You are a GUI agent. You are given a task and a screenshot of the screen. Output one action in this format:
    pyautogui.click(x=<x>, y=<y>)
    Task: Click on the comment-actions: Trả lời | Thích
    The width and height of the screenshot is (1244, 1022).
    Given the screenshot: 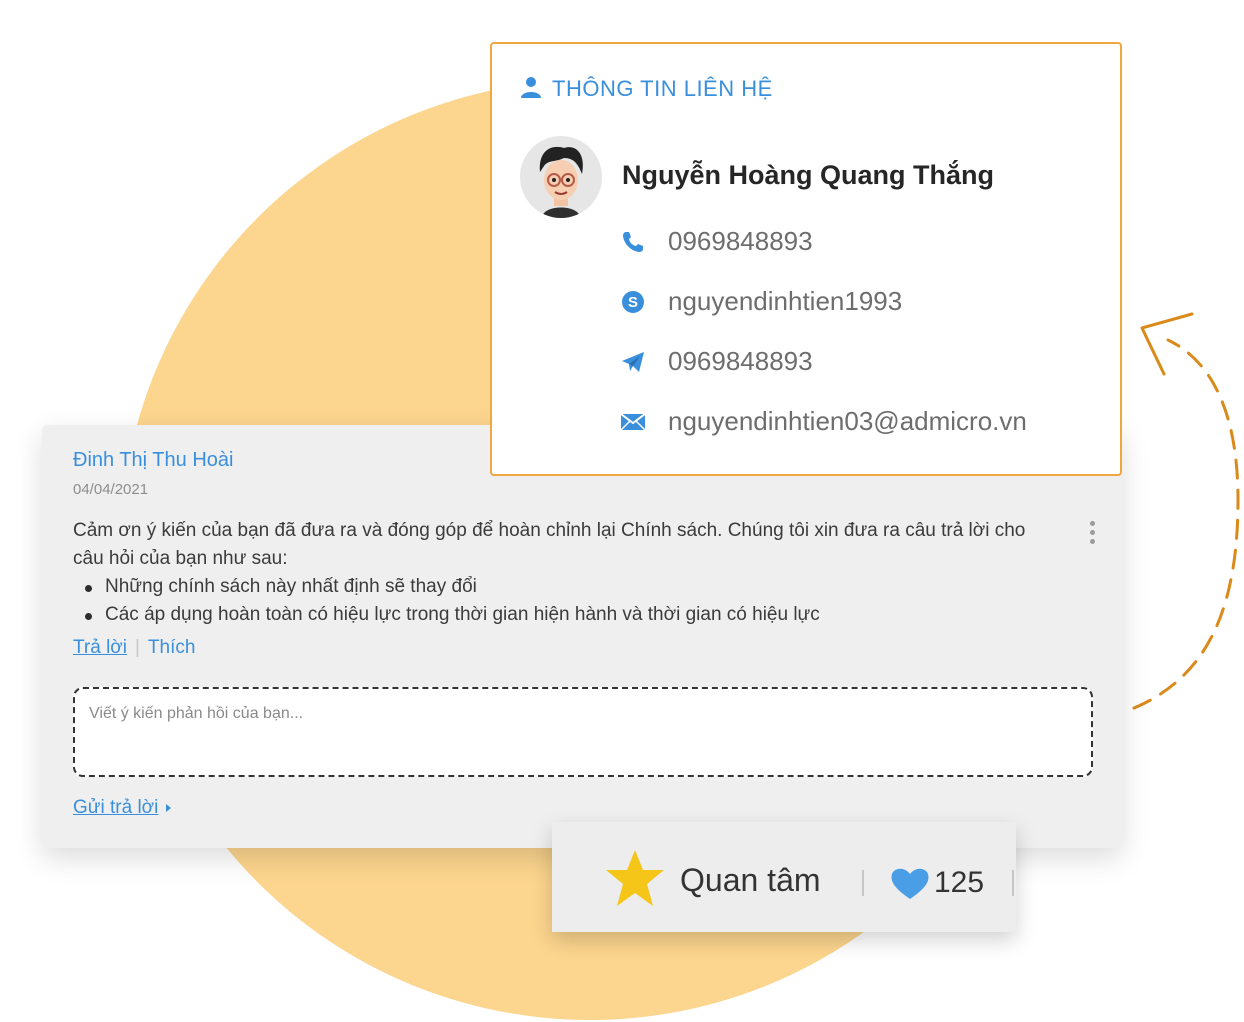 What is the action you would take?
    pyautogui.click(x=134, y=648)
    